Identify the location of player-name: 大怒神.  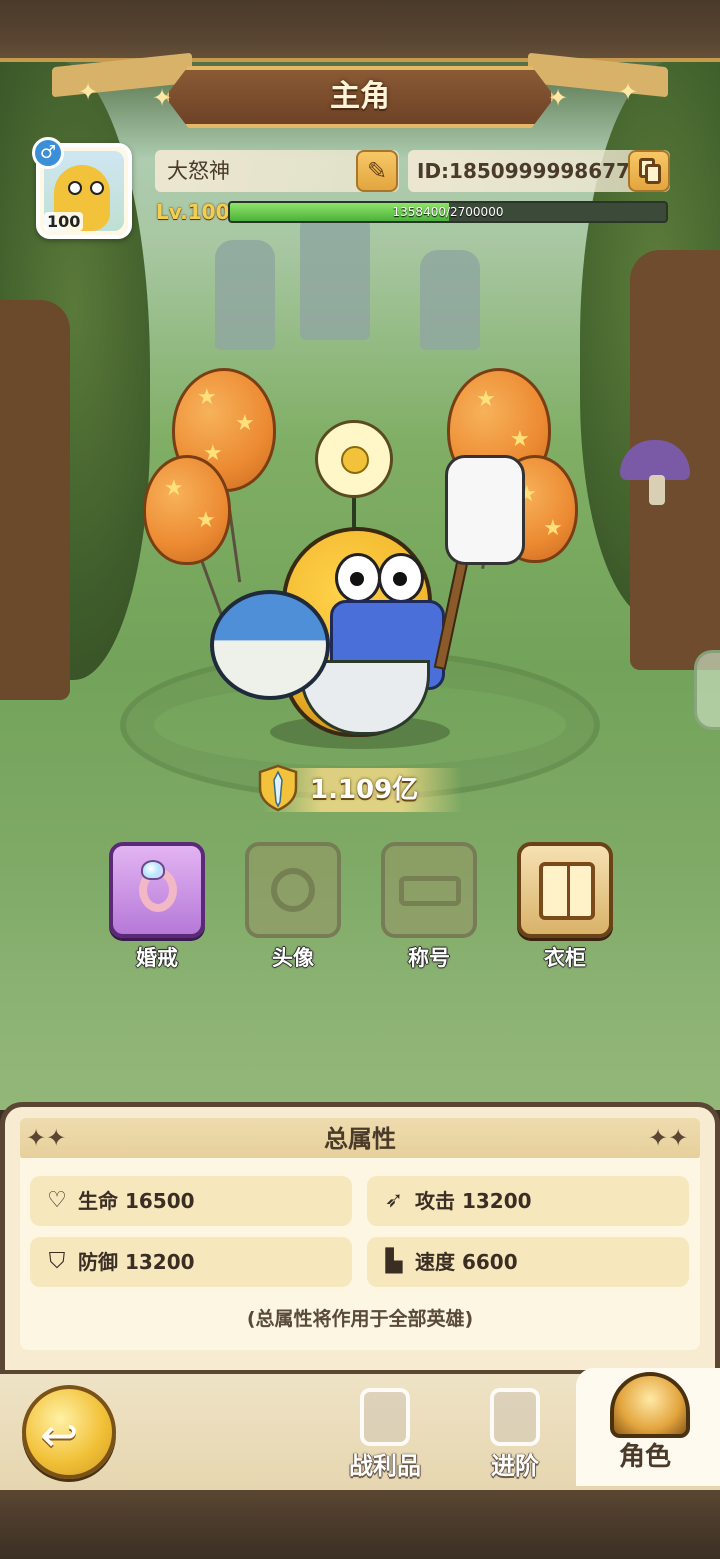
(198, 171).